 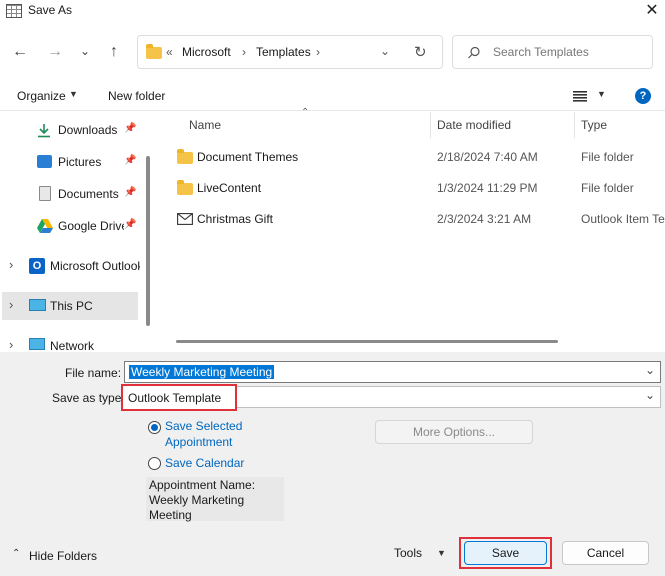 I want to click on breadcrumb-templates: Templates, so click(x=283, y=52).